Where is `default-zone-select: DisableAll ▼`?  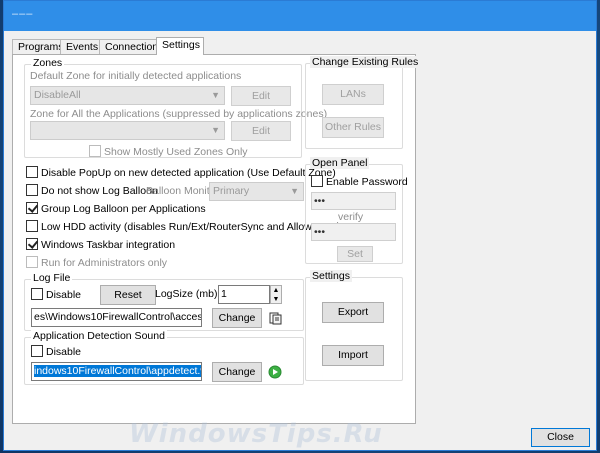 default-zone-select: DisableAll ▼ is located at coordinates (127, 95).